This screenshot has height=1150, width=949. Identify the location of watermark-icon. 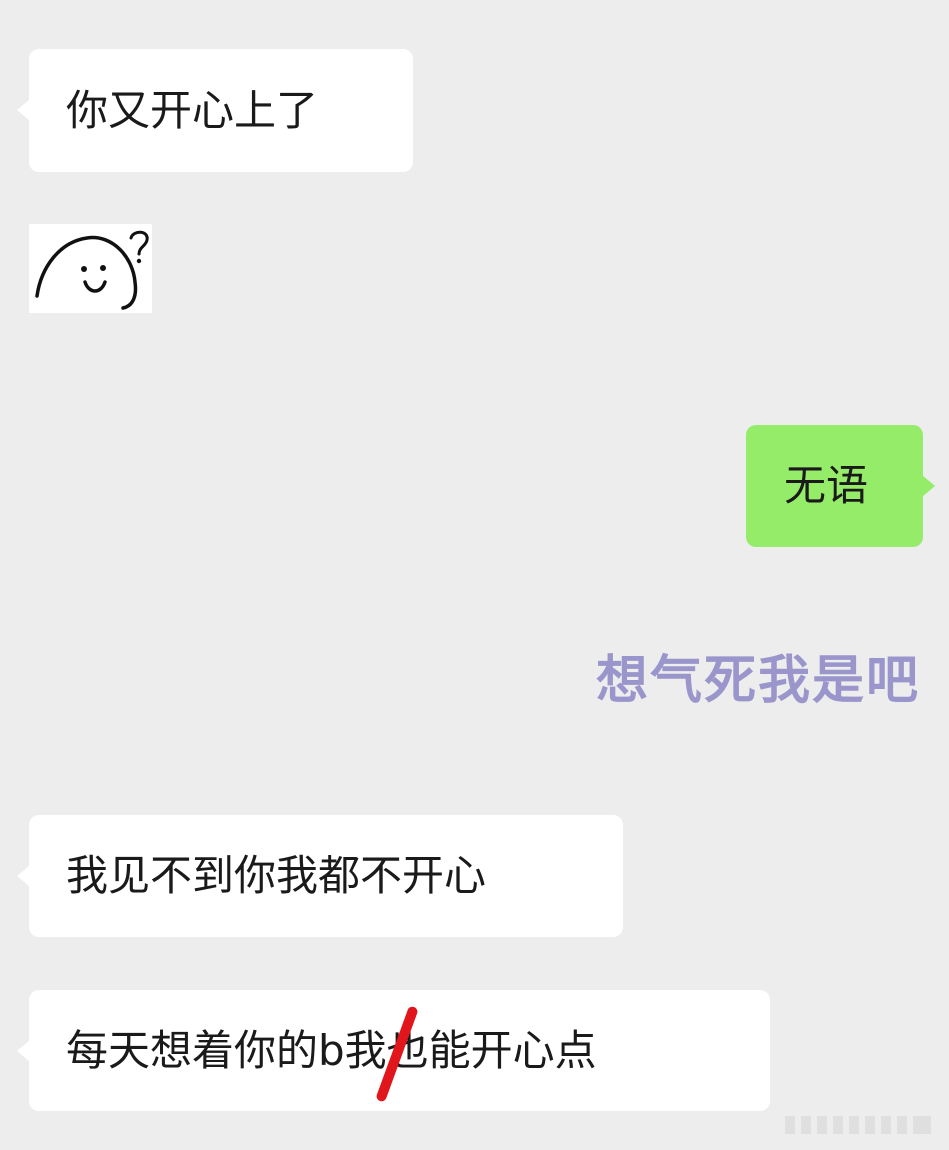
(858, 1125).